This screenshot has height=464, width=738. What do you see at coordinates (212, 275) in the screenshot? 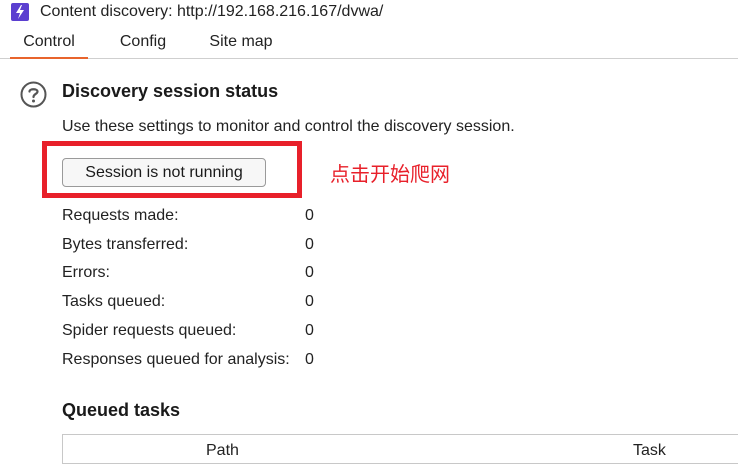
I see `stat-row: Errors: 0` at bounding box center [212, 275].